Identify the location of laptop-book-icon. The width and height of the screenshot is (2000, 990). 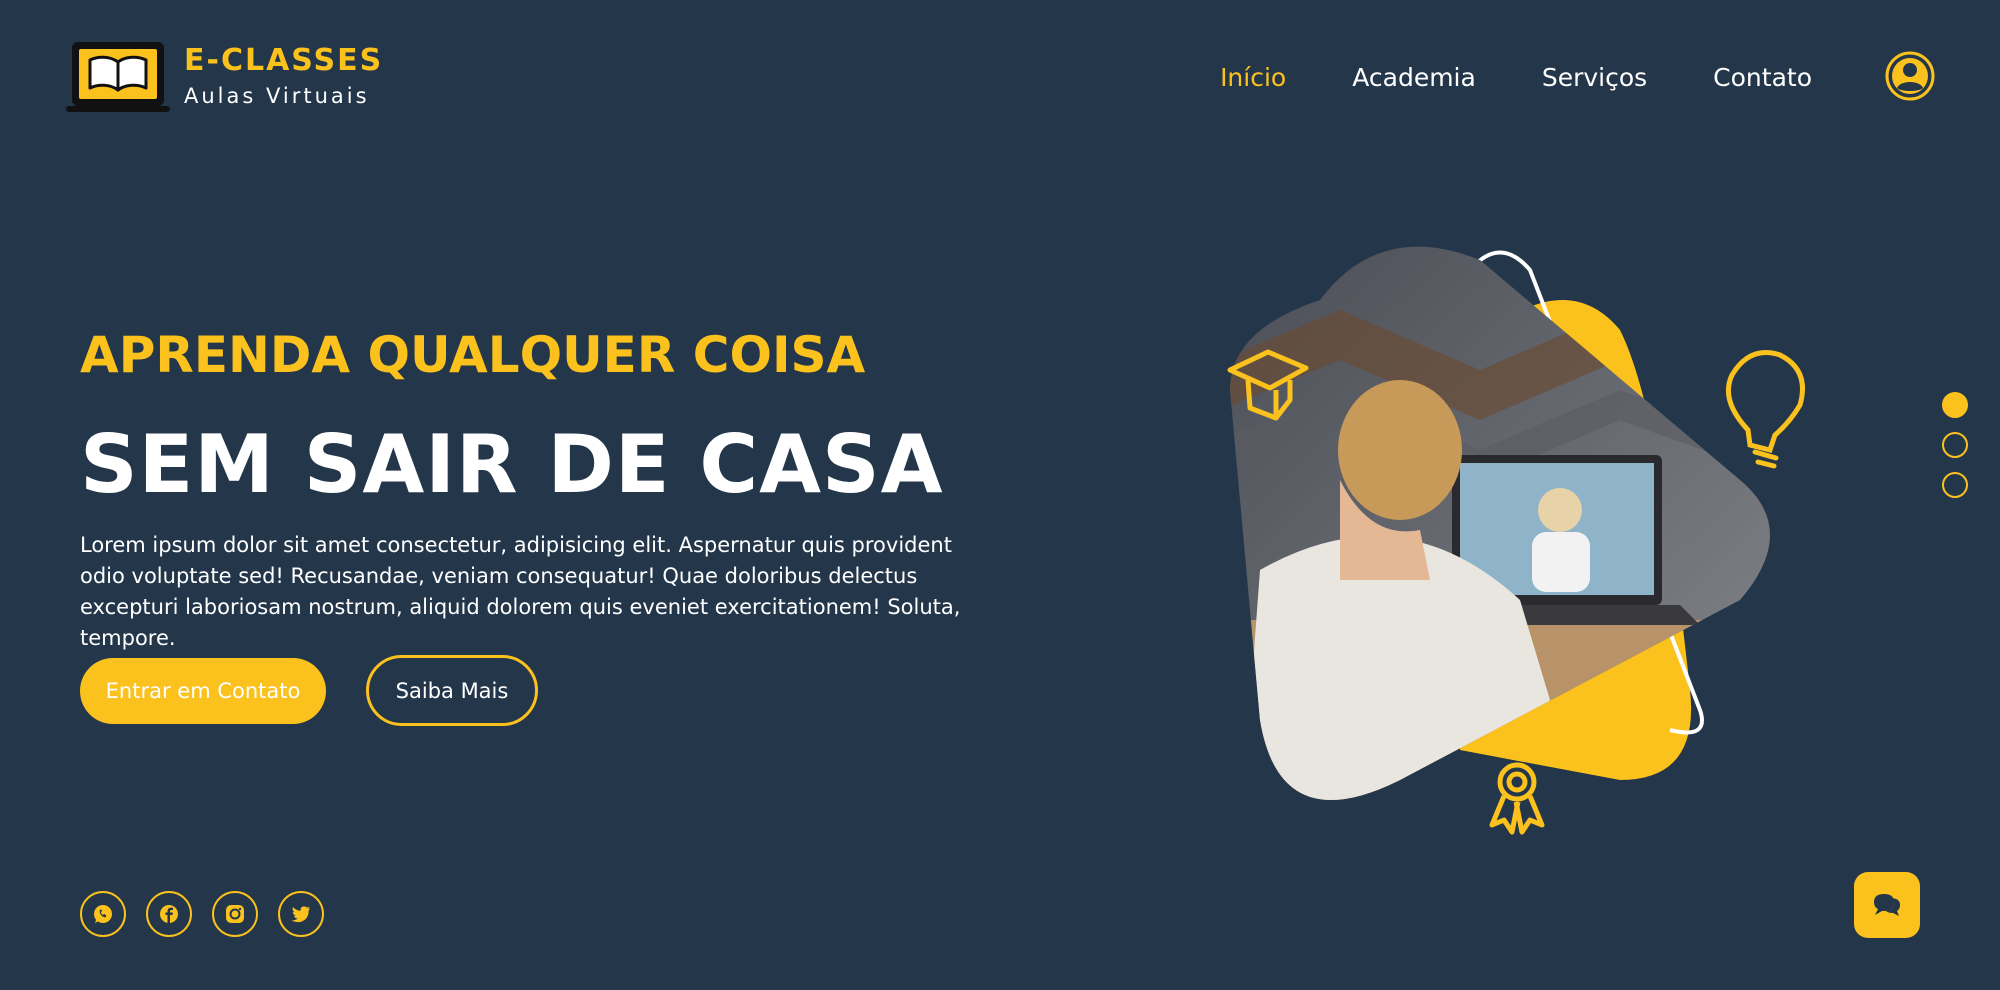
(118, 77).